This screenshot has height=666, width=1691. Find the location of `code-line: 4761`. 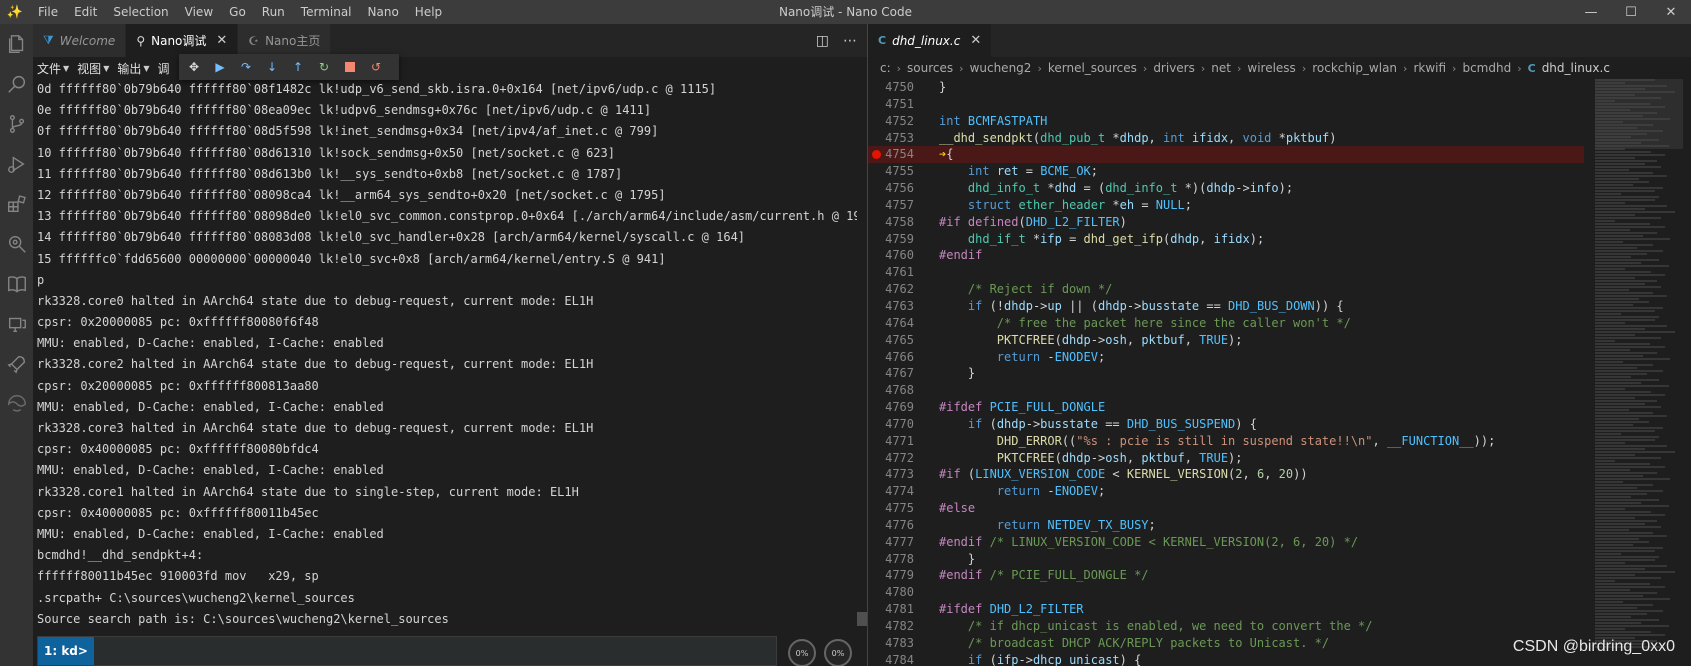

code-line: 4761 is located at coordinates (1226, 272).